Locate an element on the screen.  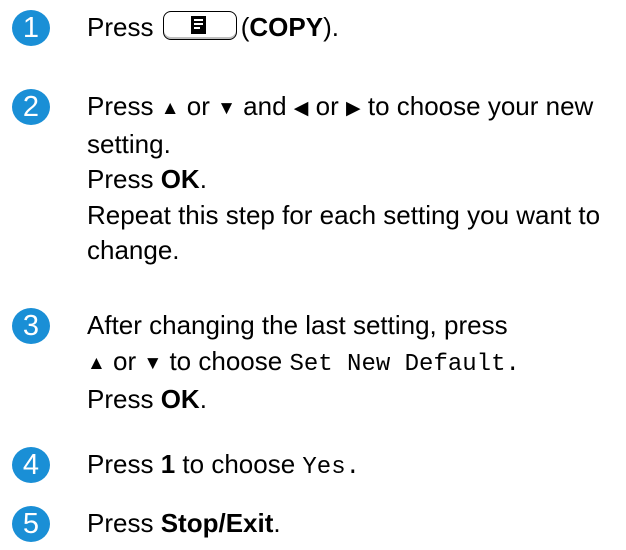
step-number-badge: 2 is located at coordinates (31, 107).